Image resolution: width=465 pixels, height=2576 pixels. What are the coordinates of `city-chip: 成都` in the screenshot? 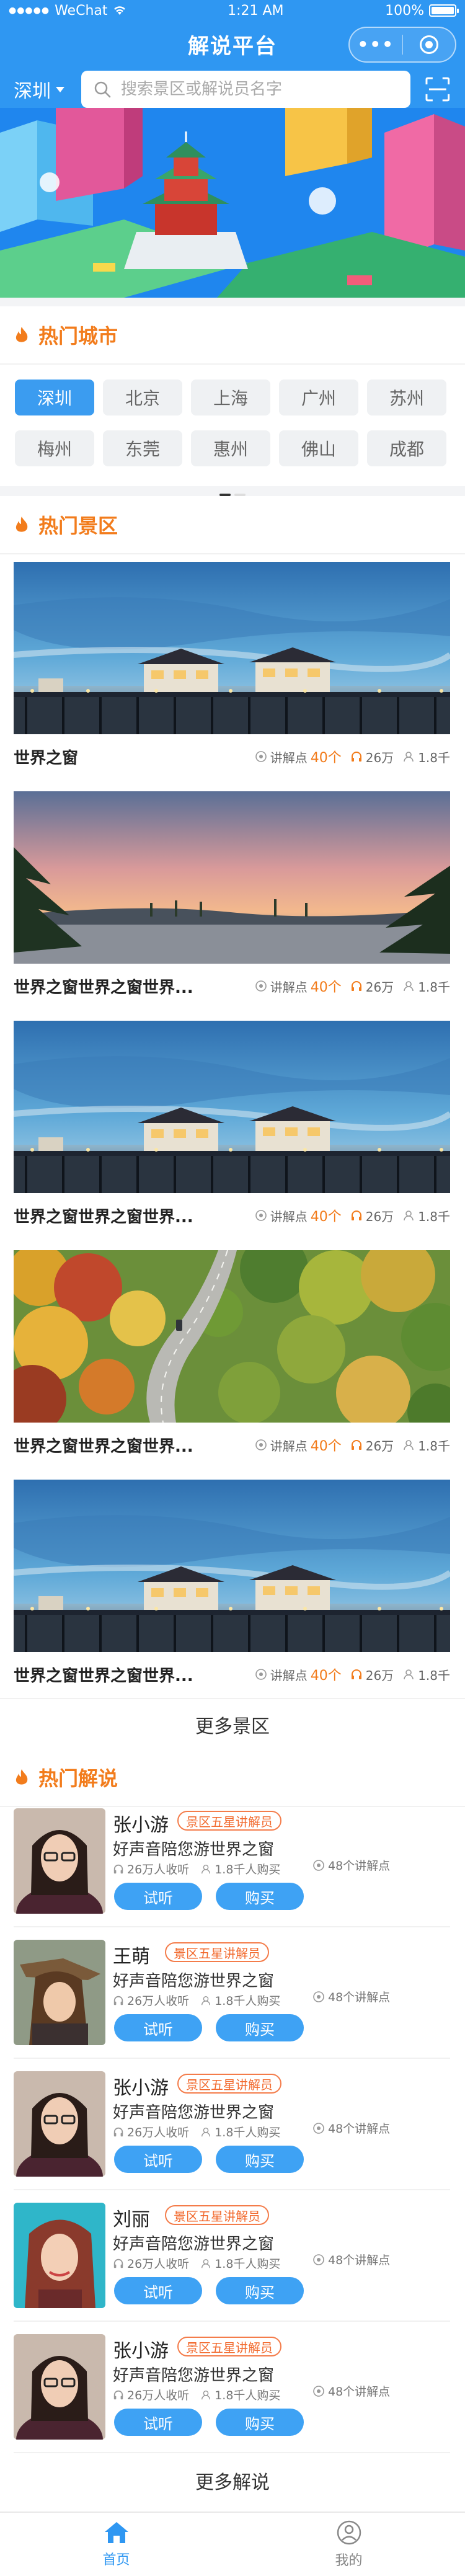 It's located at (406, 448).